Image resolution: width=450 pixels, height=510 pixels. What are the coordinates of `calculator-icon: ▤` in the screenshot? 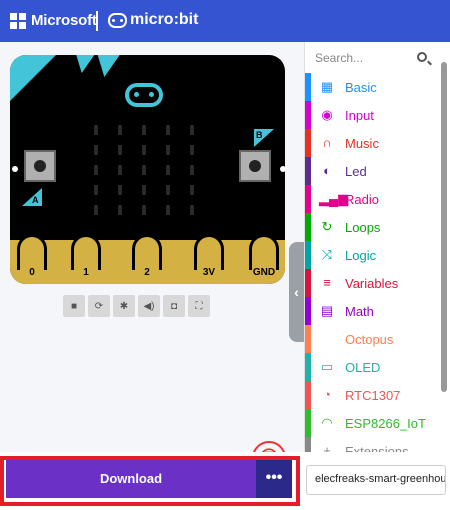 It's located at (327, 310).